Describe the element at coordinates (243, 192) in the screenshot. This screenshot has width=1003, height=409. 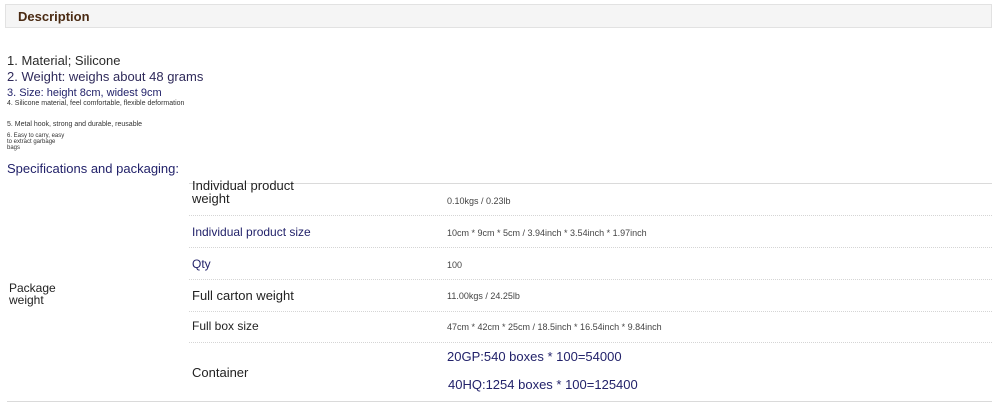
I see `row-label: Individual product weight` at that location.